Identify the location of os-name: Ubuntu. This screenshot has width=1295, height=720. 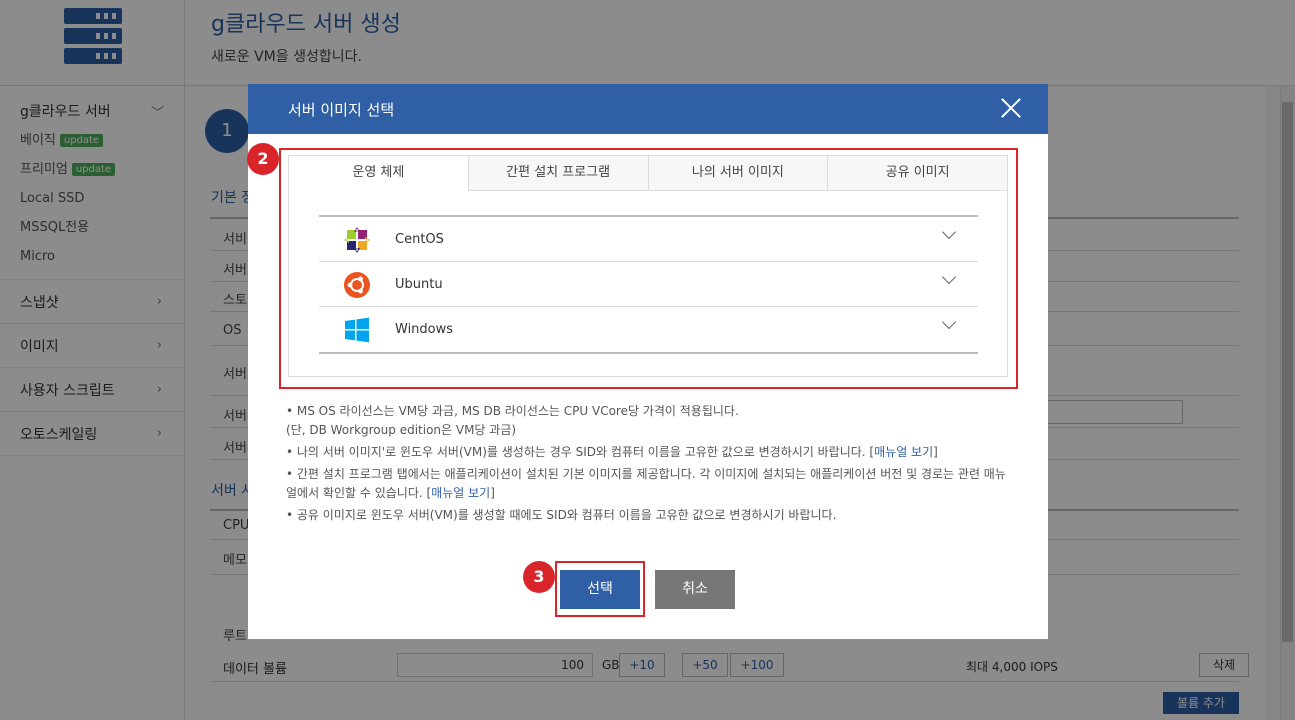
(419, 284).